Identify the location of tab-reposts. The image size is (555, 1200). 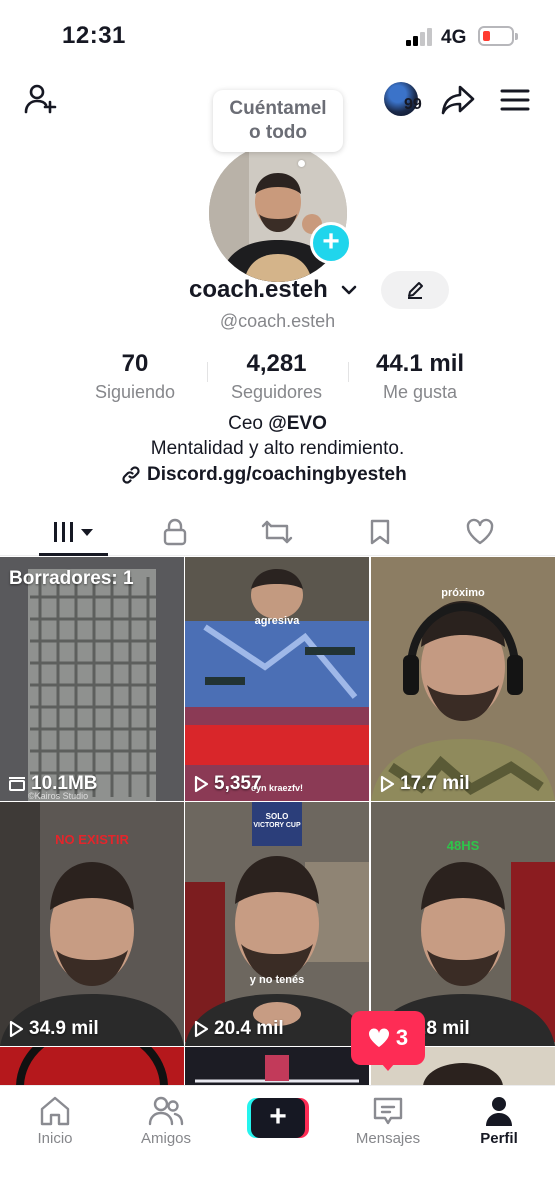
(277, 532).